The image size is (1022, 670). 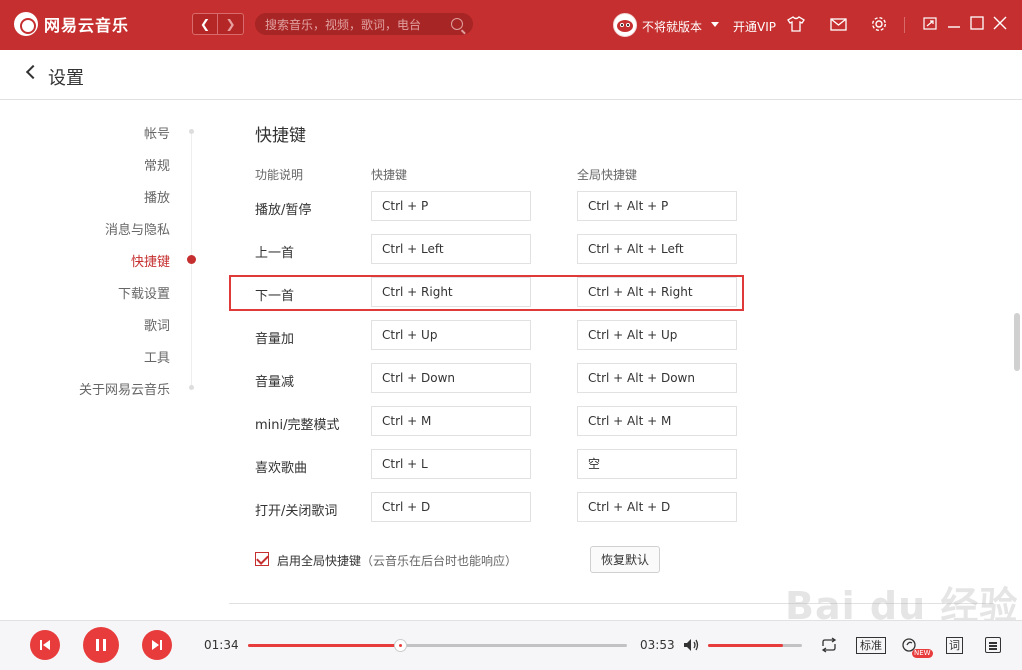 I want to click on enable-global-note: （云音乐在后台时也能响应）, so click(x=439, y=561).